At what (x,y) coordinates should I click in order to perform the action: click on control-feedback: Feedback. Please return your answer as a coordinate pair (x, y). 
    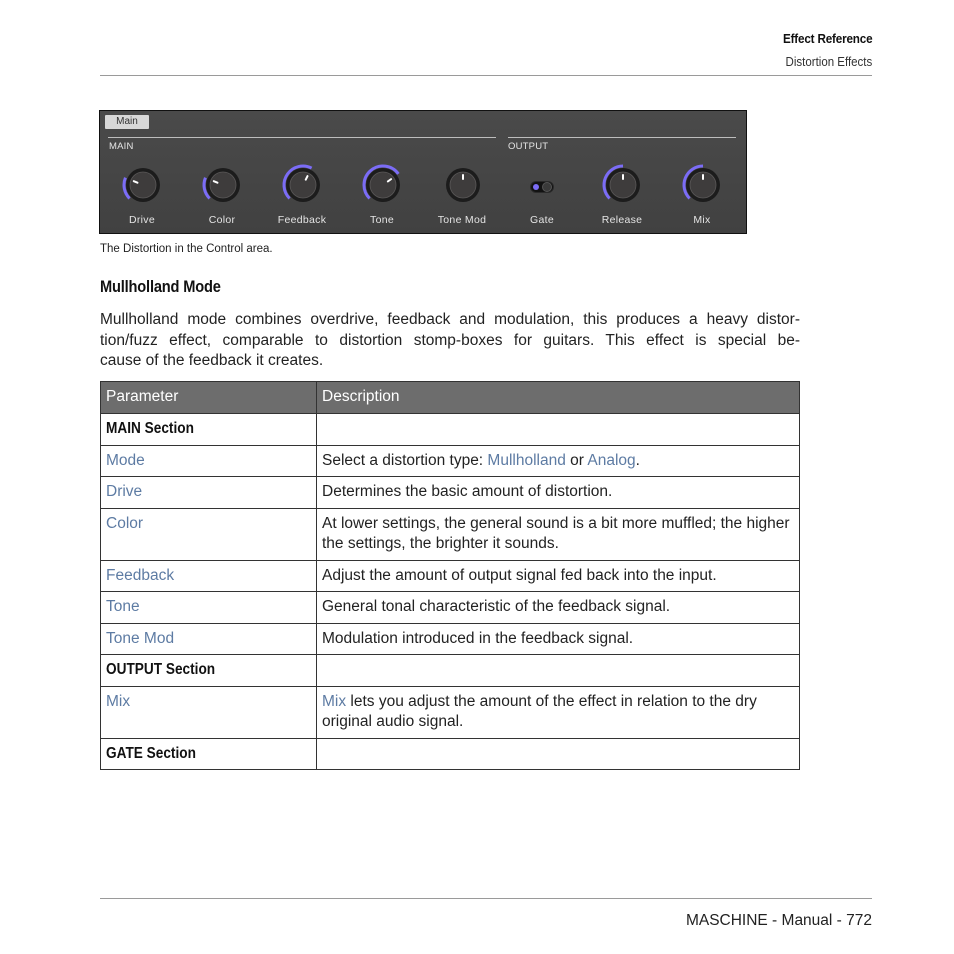
    Looking at the image, I should click on (302, 196).